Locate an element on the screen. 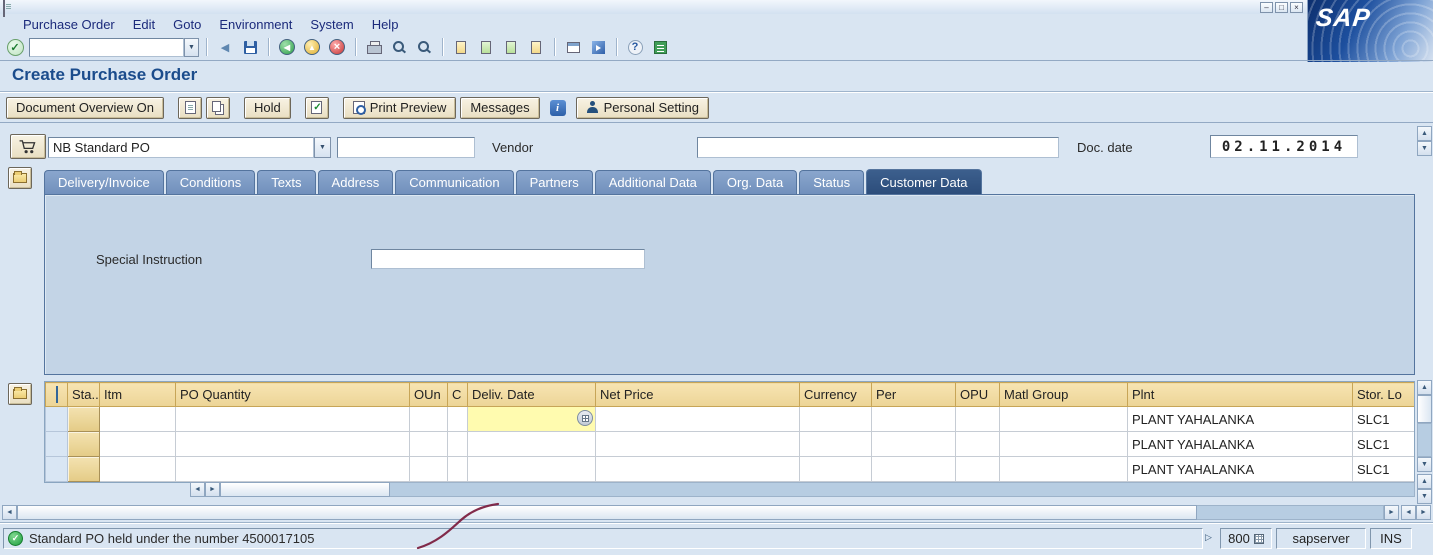 Image resolution: width=1433 pixels, height=555 pixels. page-scroll-down-icon: ▼ is located at coordinates (1424, 496).